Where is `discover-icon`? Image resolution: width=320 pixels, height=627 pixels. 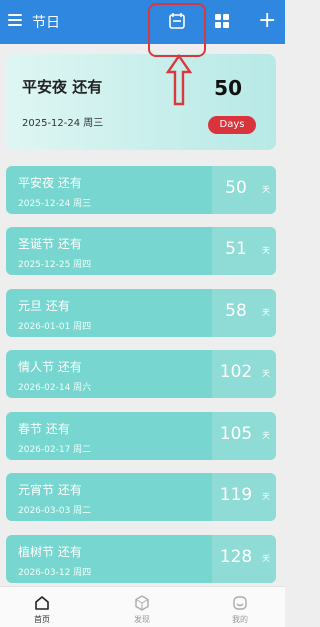
discover-icon is located at coordinates (142, 603).